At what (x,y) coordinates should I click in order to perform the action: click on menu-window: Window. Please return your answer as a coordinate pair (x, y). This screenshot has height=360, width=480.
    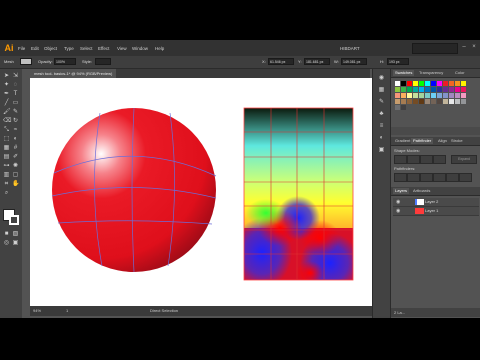
    Looking at the image, I should click on (140, 48).